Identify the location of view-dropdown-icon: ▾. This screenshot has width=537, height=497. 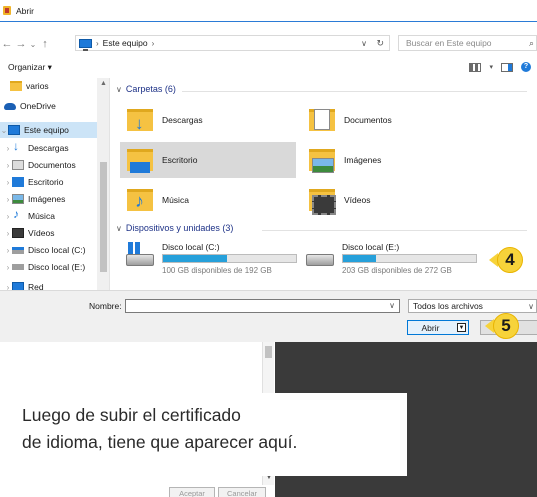
(491, 67).